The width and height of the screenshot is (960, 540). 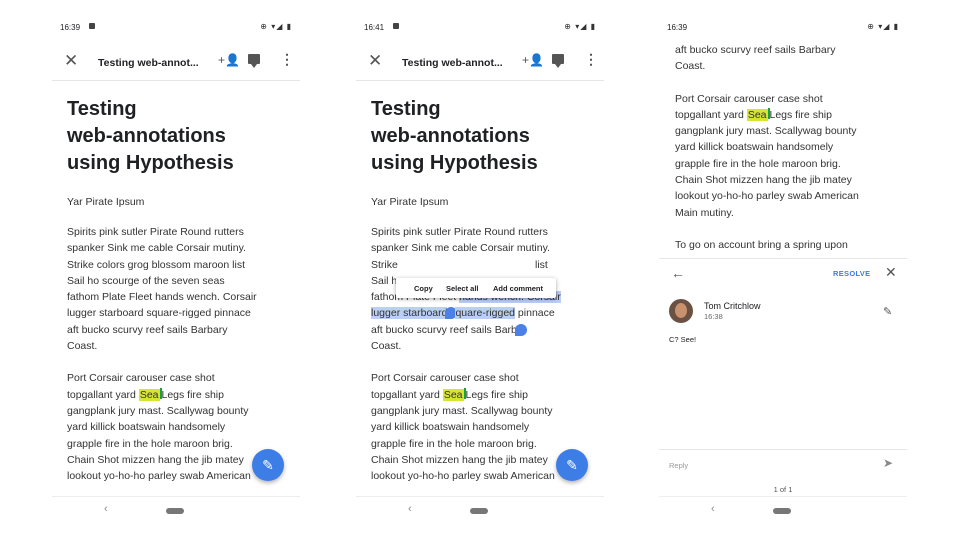 What do you see at coordinates (888, 463) in the screenshot?
I see `send-icon: ➤` at bounding box center [888, 463].